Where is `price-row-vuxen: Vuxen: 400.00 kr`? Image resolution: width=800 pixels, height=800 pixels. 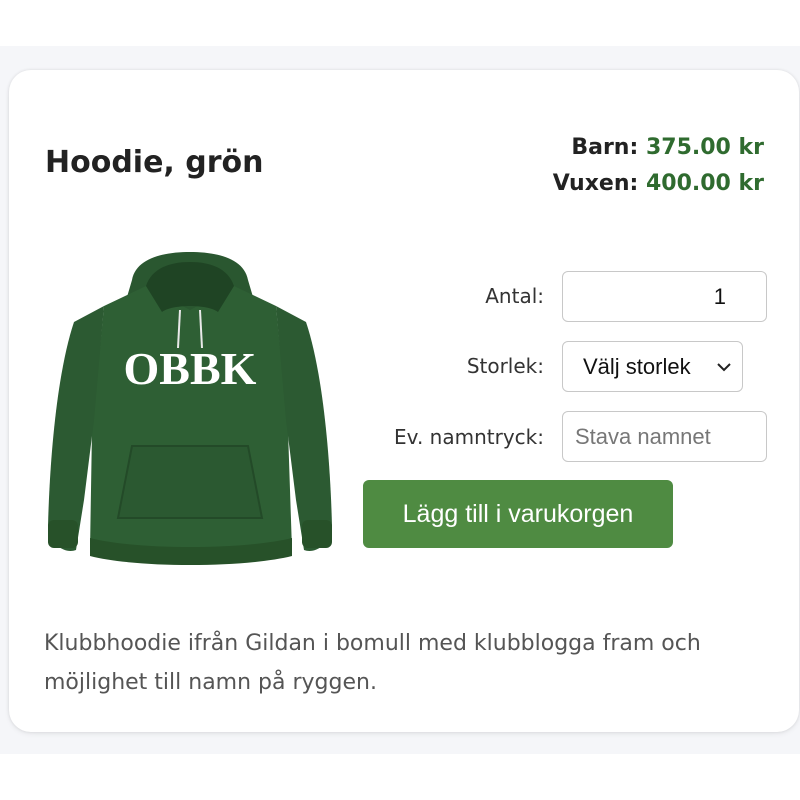 price-row-vuxen: Vuxen: 400.00 kr is located at coordinates (658, 184).